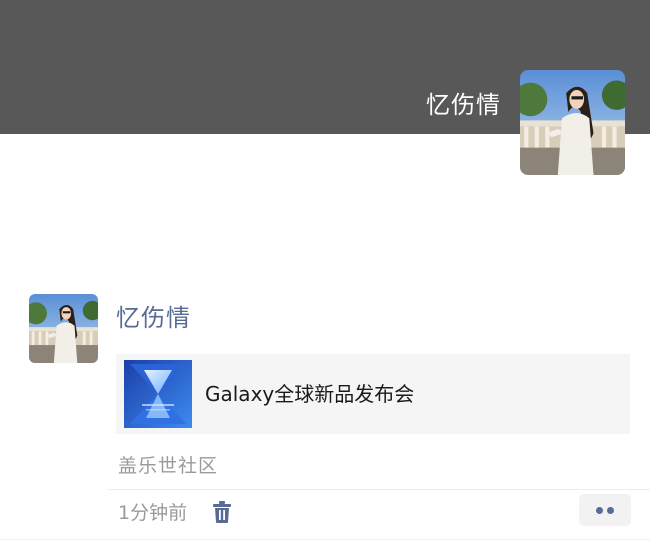  Describe the element at coordinates (310, 394) in the screenshot. I see `shared-link-title: Galaxy全球新品发布会` at that location.